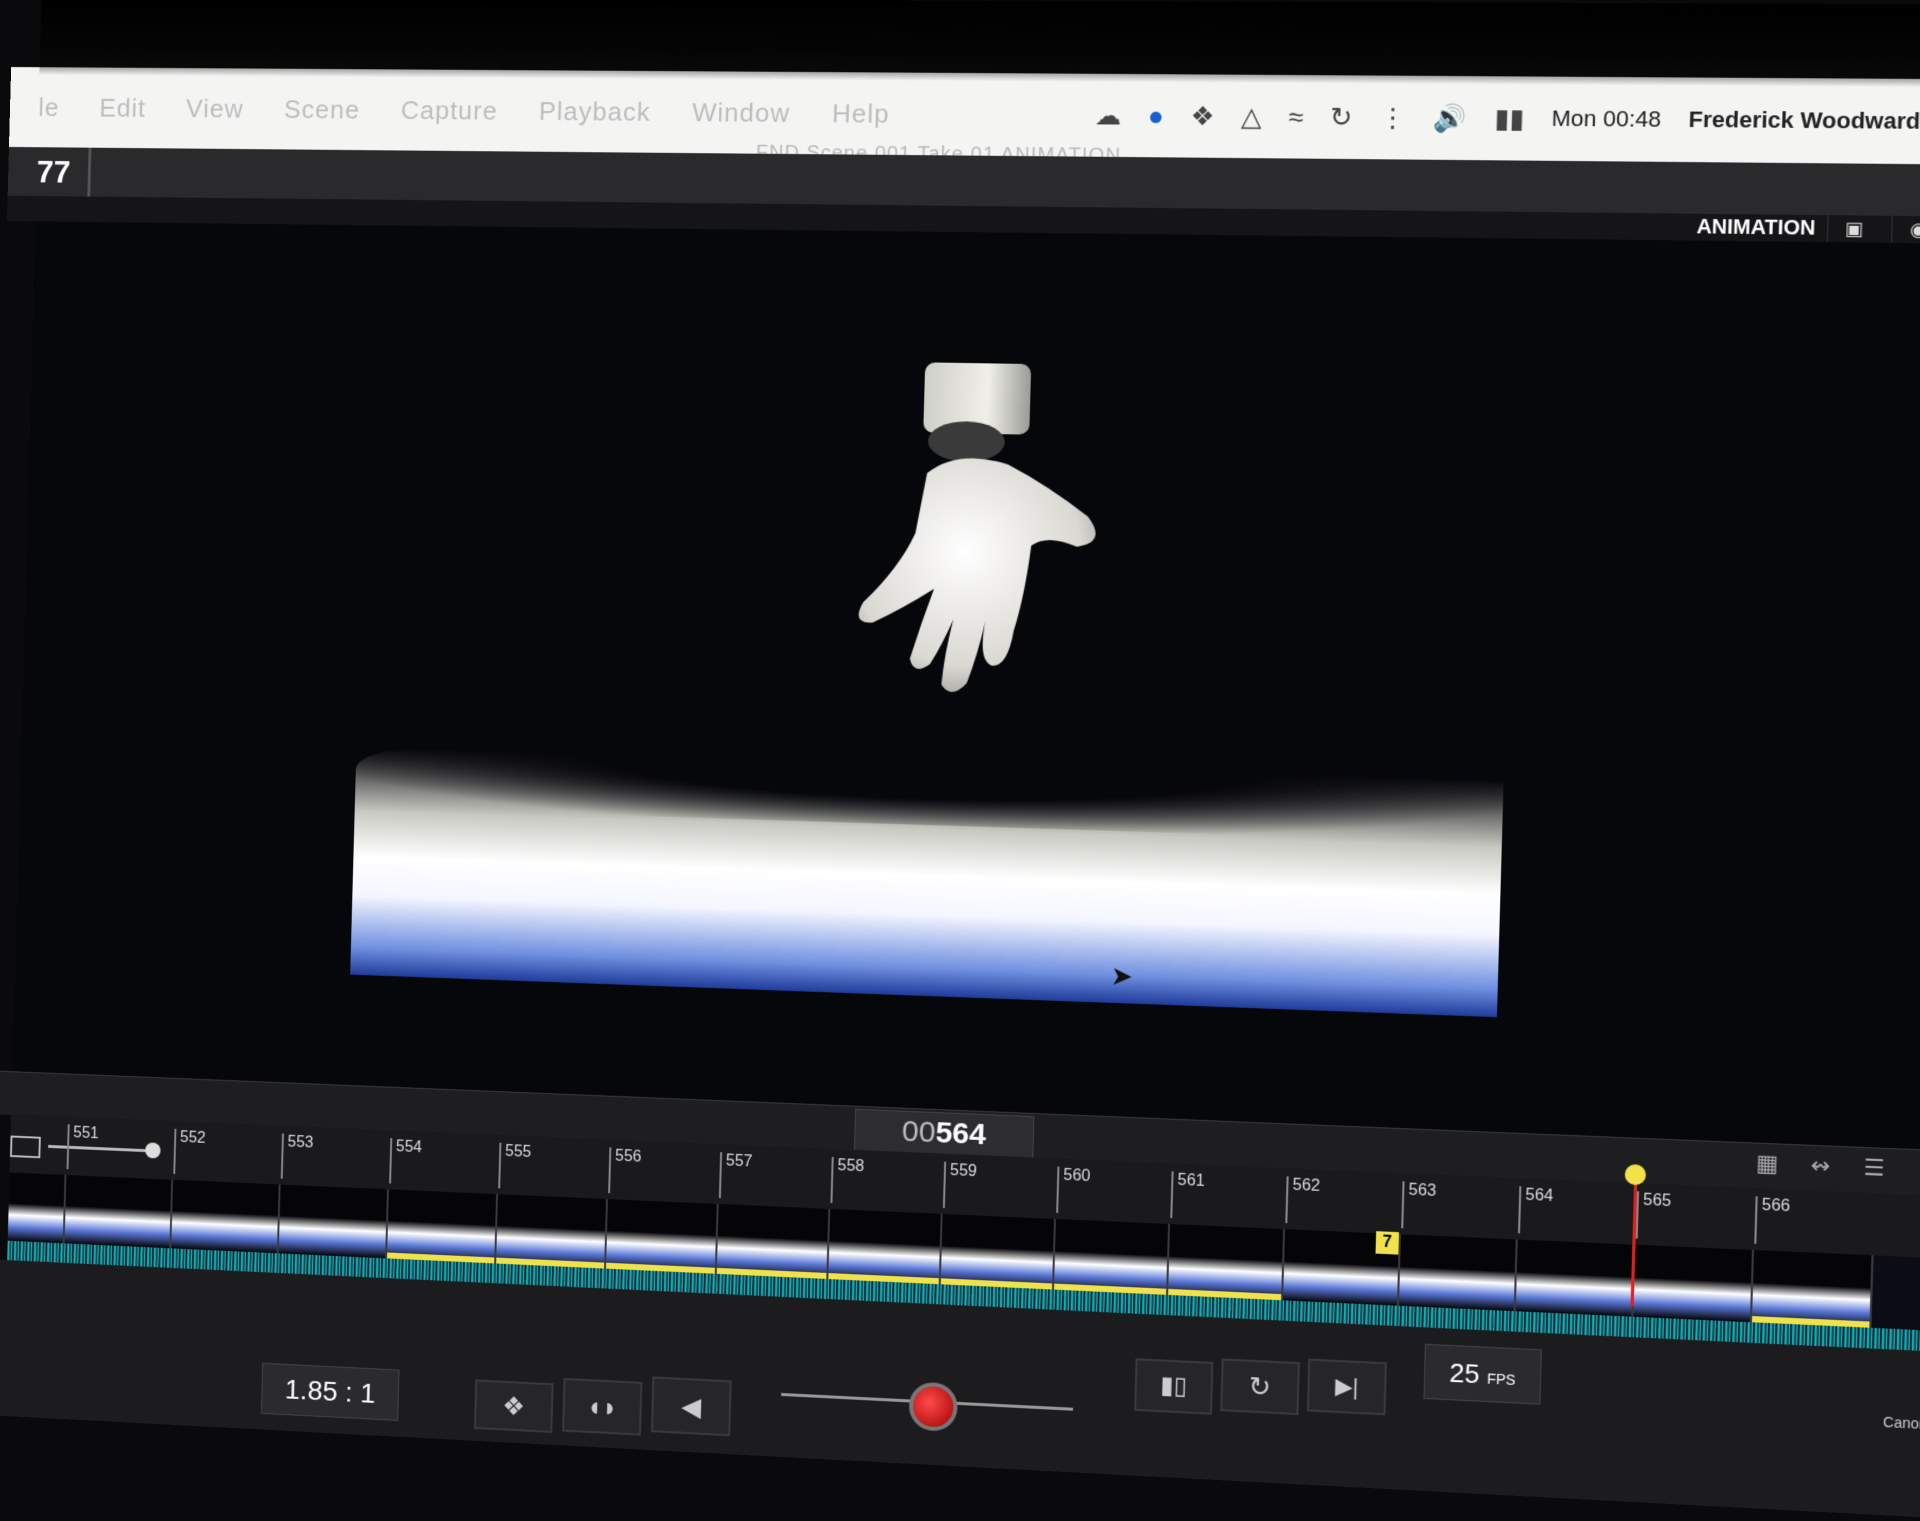 The width and height of the screenshot is (1920, 1521). What do you see at coordinates (297, 1156) in the screenshot?
I see `timeline-tick: 553` at bounding box center [297, 1156].